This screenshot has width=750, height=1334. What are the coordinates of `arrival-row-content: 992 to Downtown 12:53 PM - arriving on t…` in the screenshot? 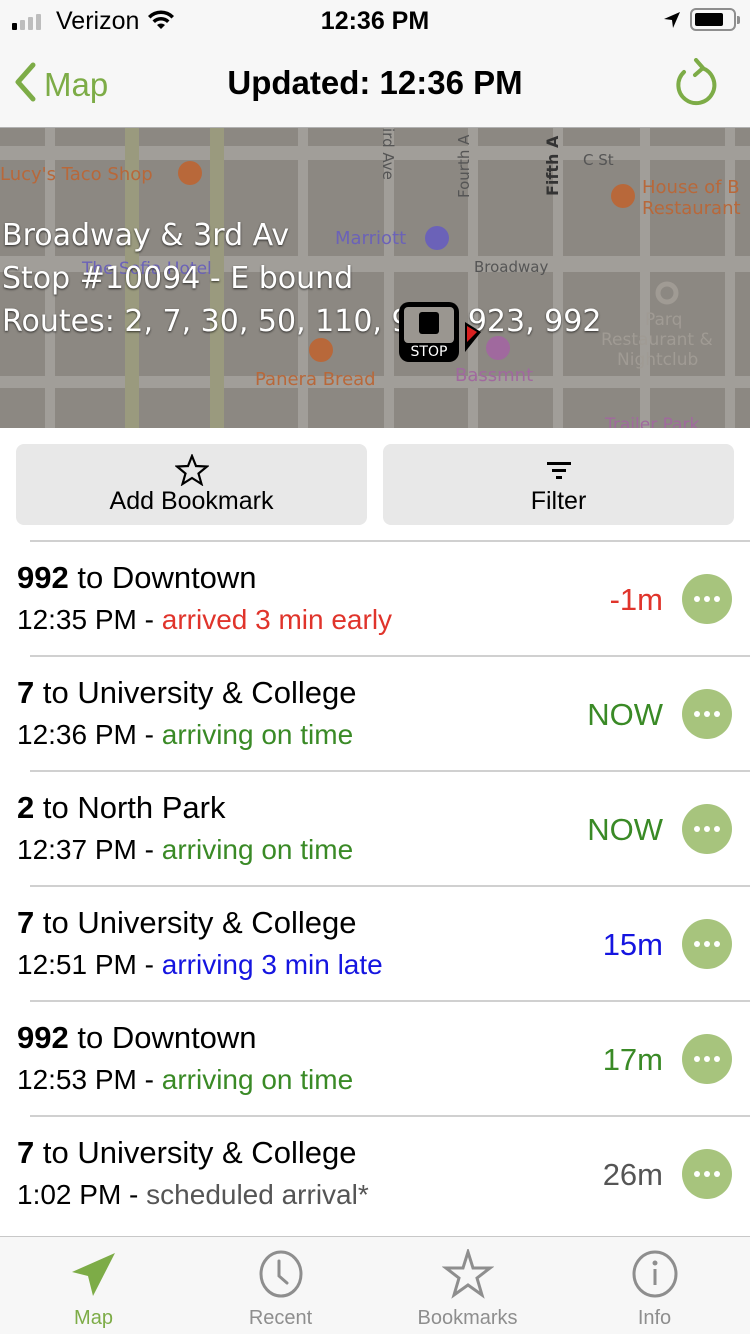 It's located at (383, 1059).